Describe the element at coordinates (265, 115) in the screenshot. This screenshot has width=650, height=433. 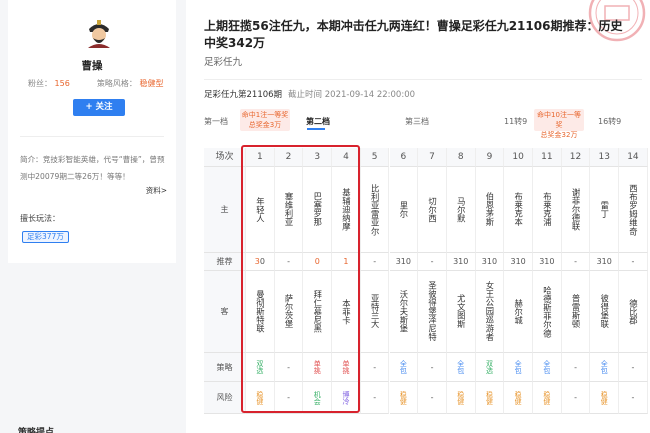
I see `prize-line: 命中1注一等奖` at that location.